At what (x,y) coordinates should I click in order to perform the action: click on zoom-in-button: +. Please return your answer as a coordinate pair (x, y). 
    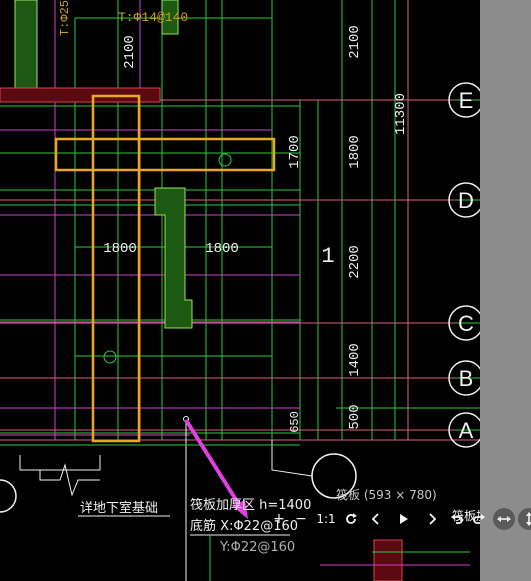
    Looking at the image, I should click on (279, 519).